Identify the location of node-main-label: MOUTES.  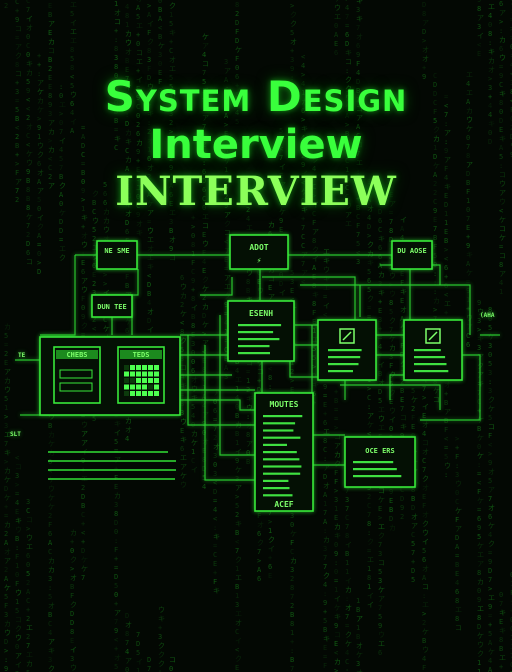
(284, 404).